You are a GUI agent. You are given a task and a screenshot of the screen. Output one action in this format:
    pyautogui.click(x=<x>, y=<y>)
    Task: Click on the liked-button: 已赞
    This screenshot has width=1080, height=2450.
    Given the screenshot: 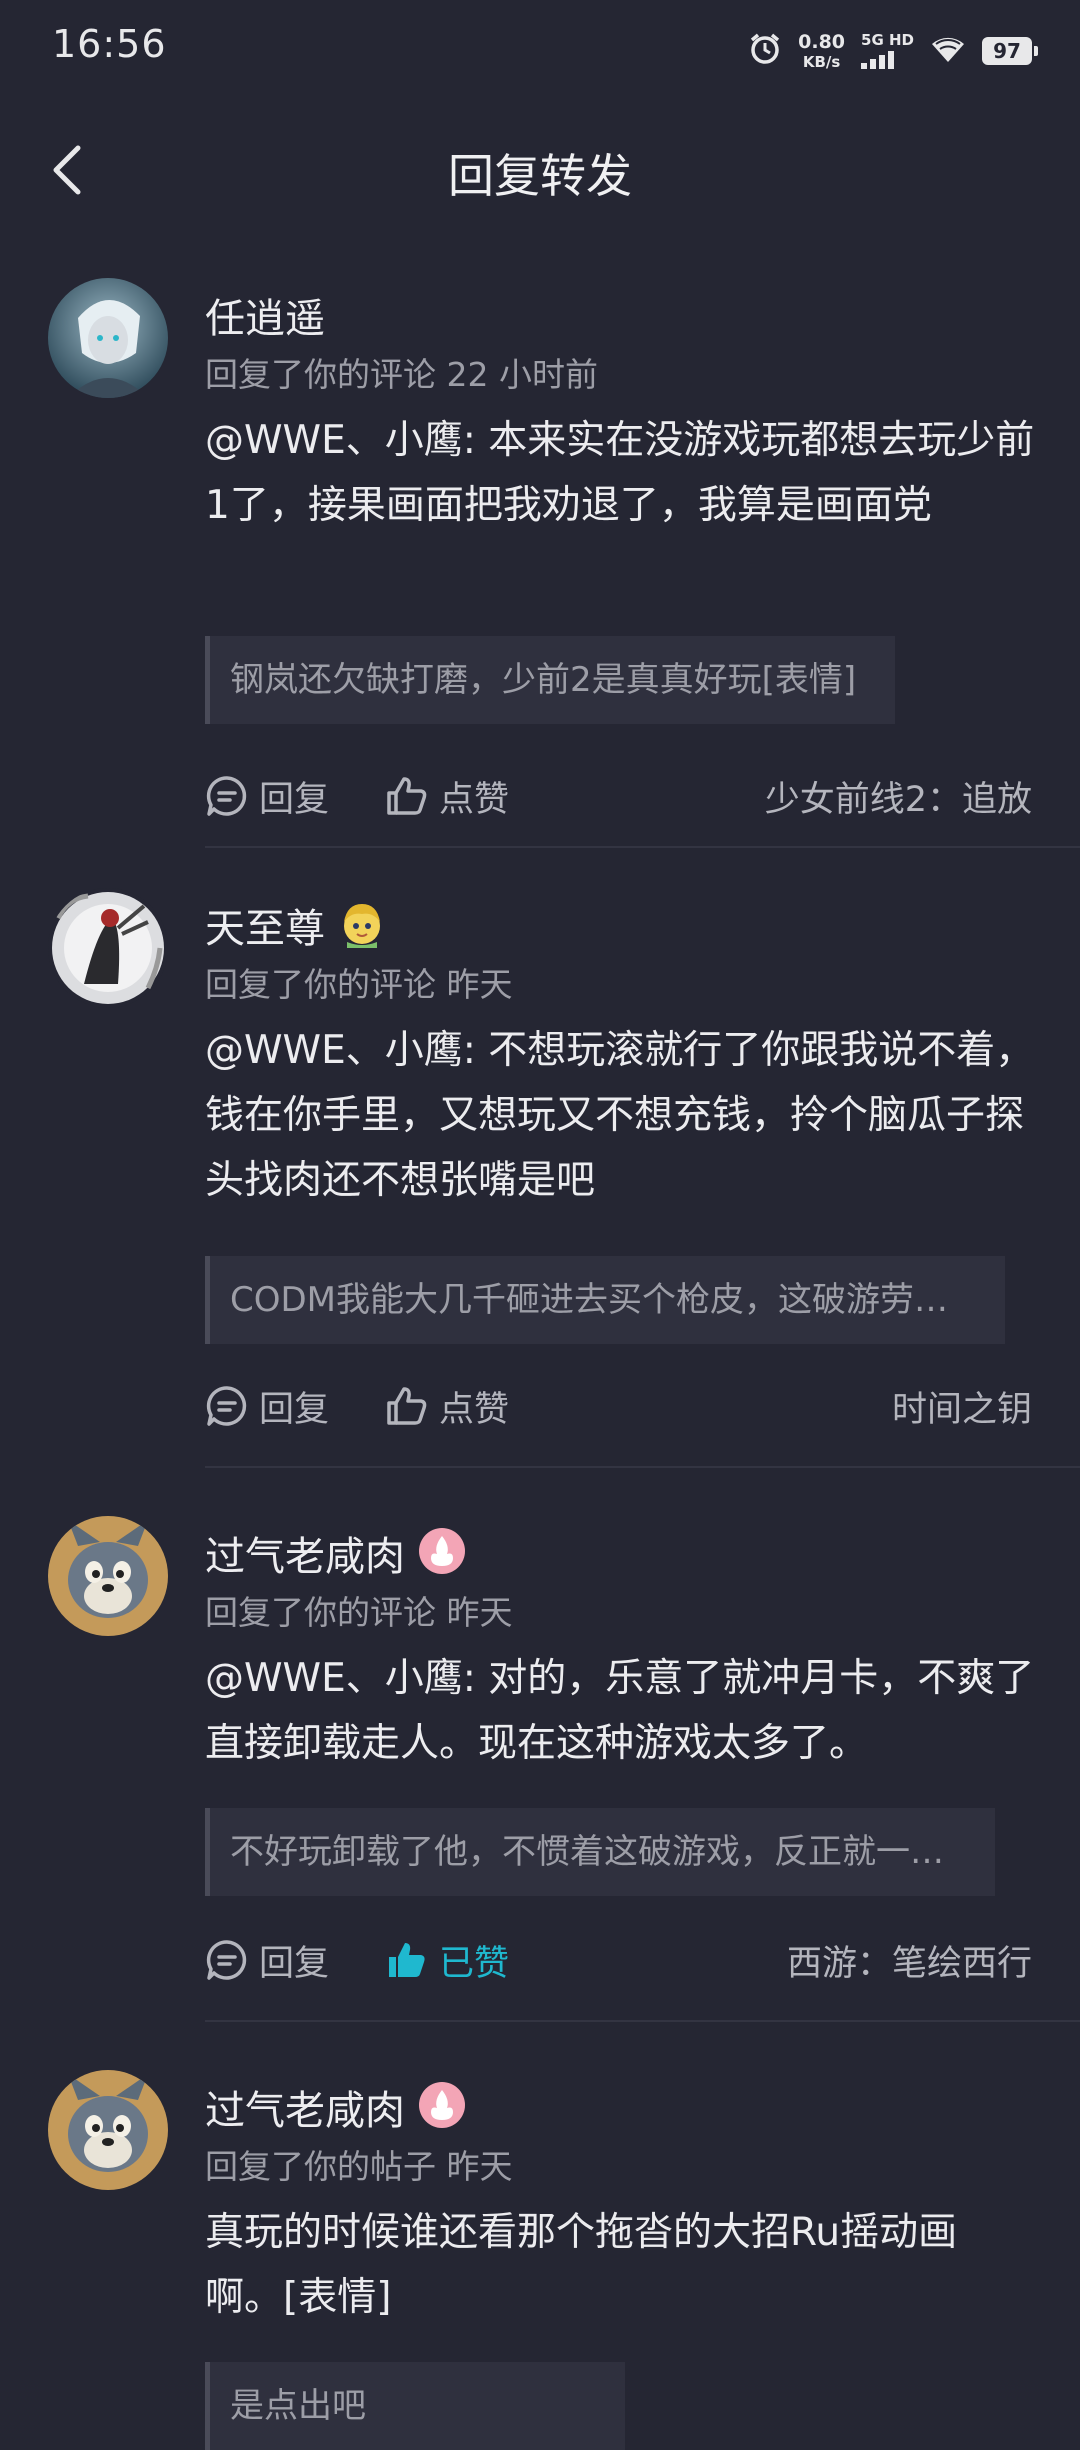 What is the action you would take?
    pyautogui.click(x=447, y=1960)
    